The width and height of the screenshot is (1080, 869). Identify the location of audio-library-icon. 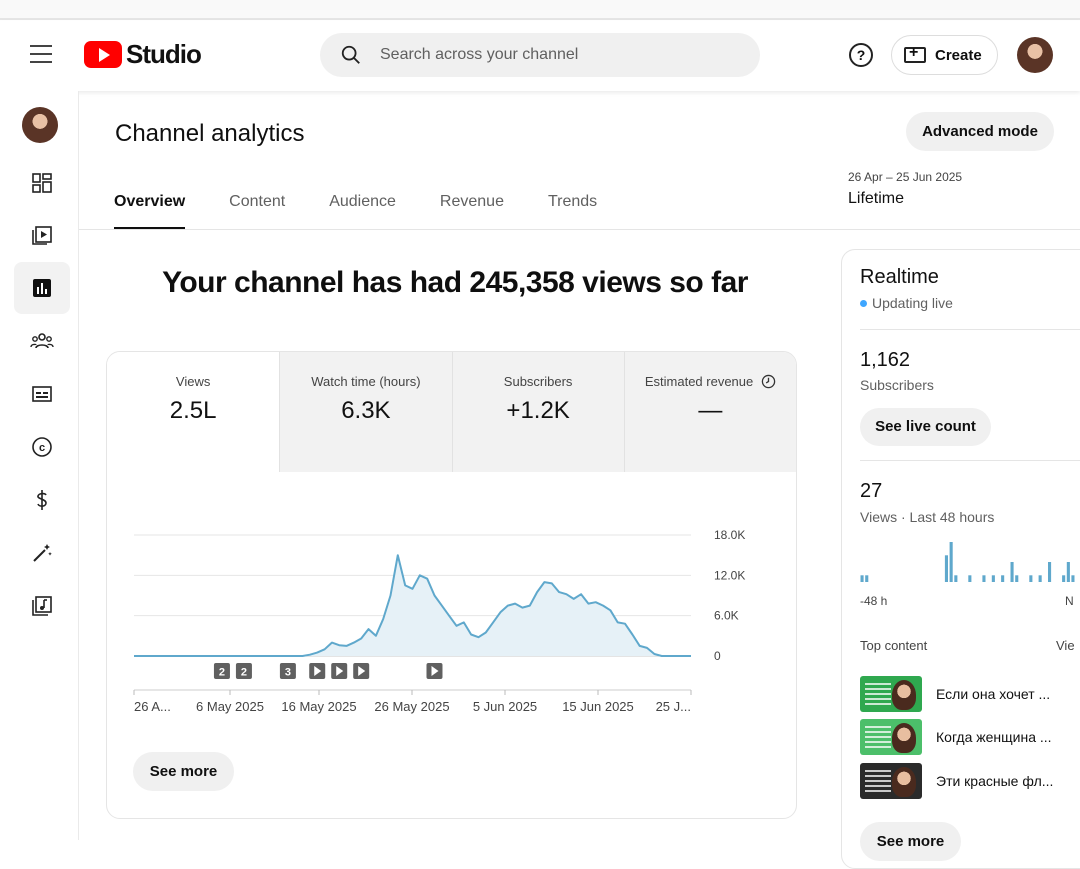
(42, 606).